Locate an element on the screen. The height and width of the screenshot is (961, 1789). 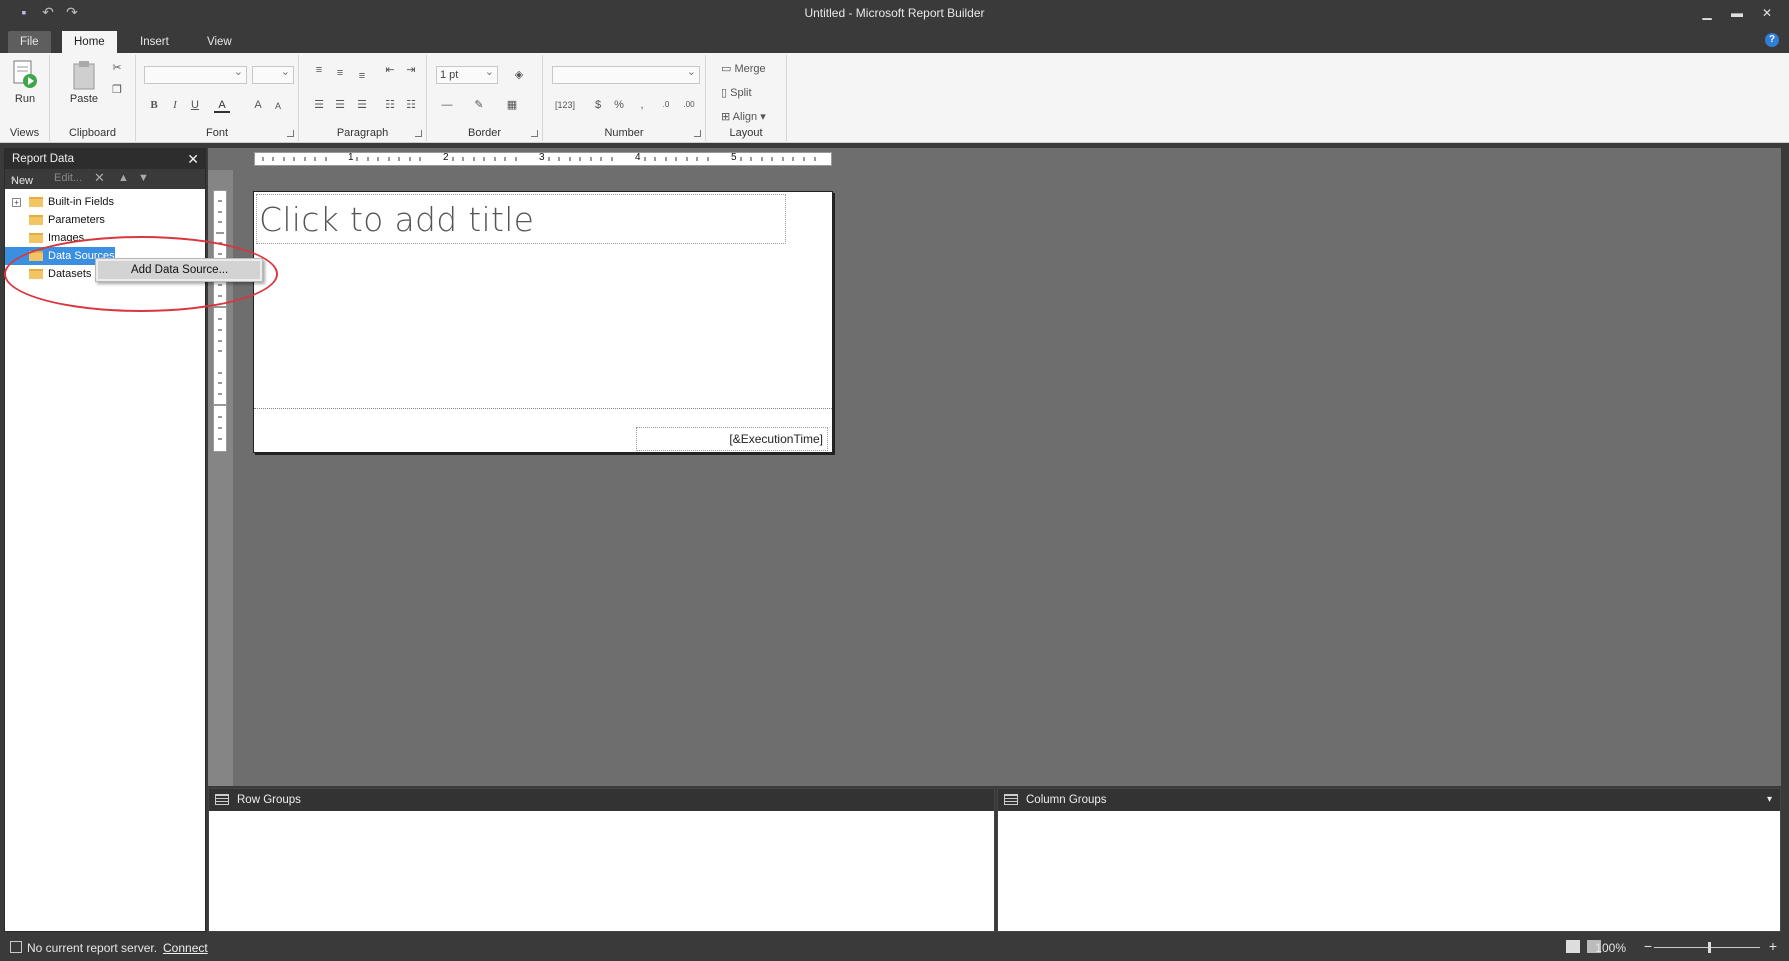
vertical-ruler-ticks is located at coordinates (220, 320).